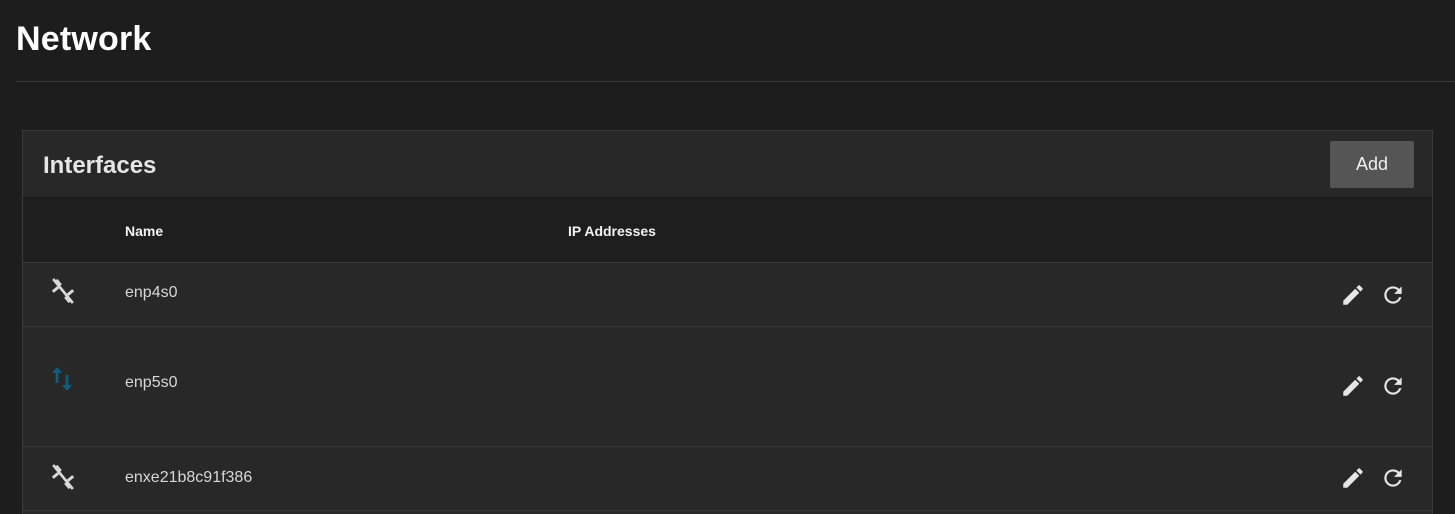  I want to click on page-title: Network, so click(84, 39).